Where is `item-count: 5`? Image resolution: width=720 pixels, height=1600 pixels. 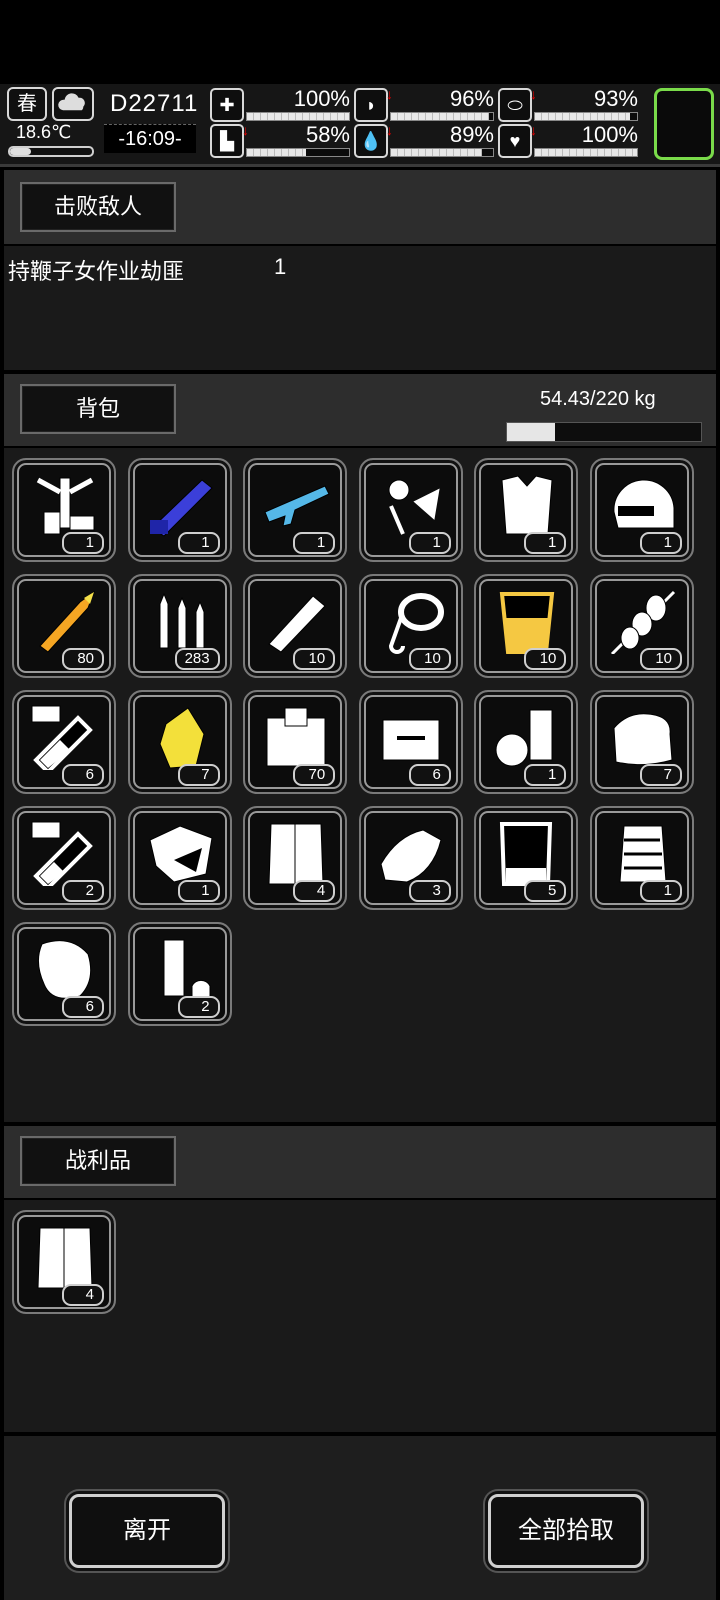
item-count: 5 is located at coordinates (545, 891).